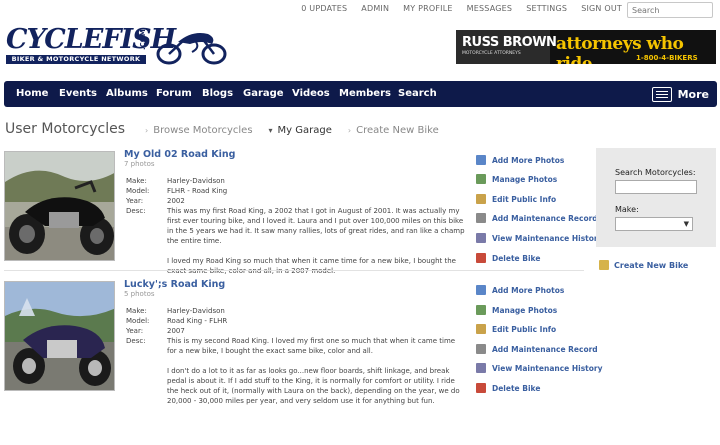  What do you see at coordinates (32, 94) in the screenshot?
I see `nav-home: Home` at bounding box center [32, 94].